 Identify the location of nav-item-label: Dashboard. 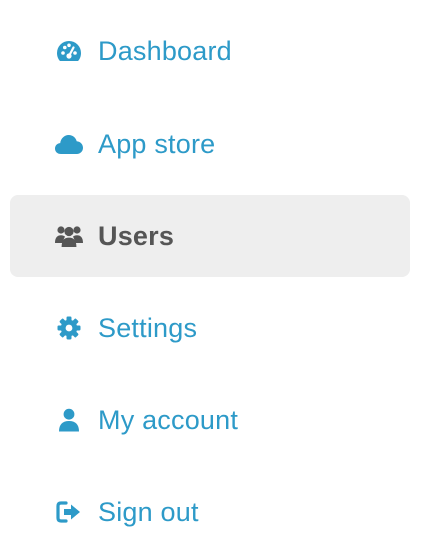
(165, 50).